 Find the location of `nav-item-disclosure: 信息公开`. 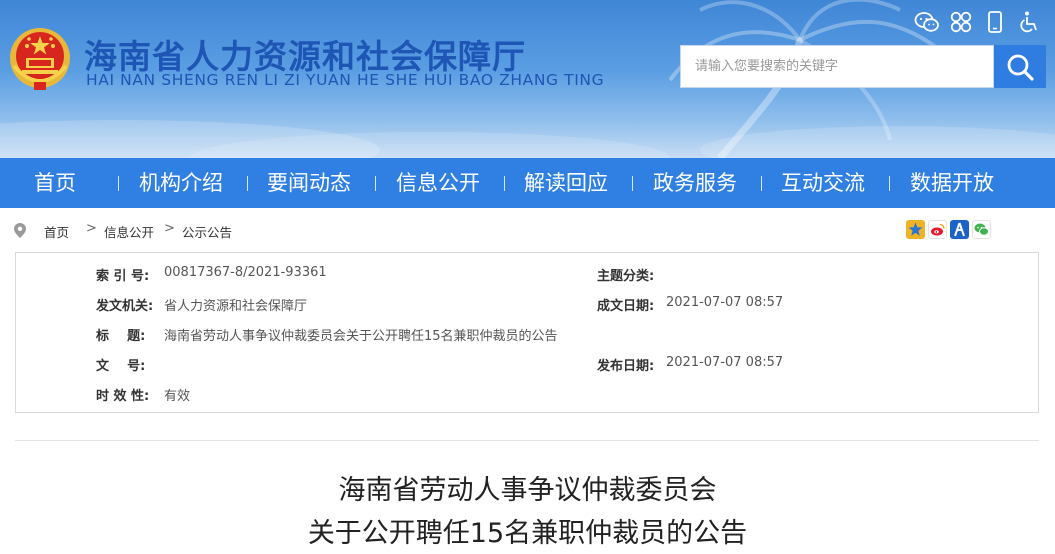

nav-item-disclosure: 信息公开 is located at coordinates (438, 183).